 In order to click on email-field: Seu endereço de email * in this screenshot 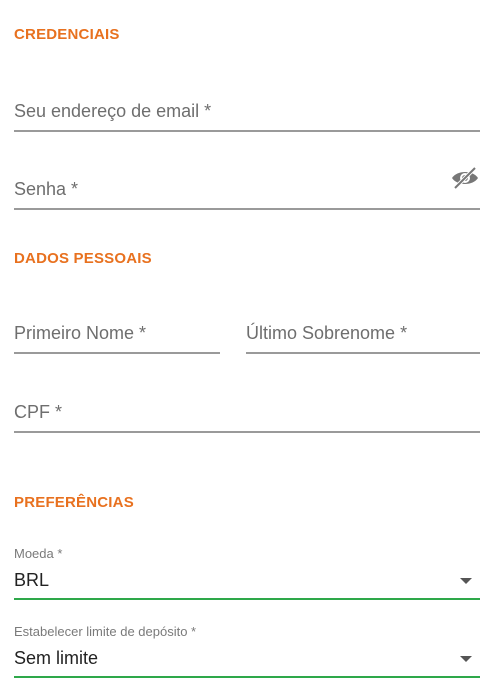, I will do `click(247, 112)`.